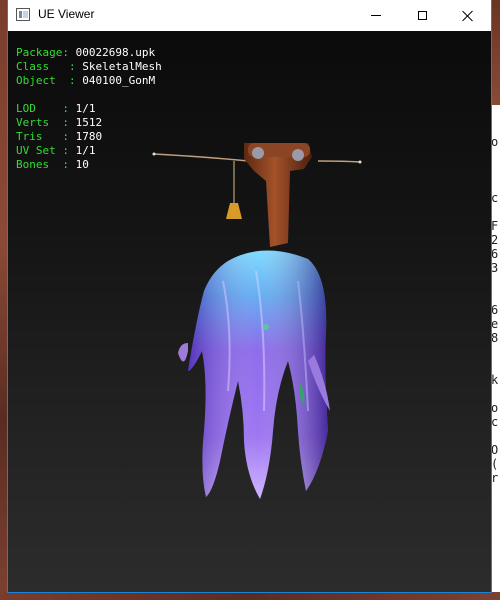  What do you see at coordinates (4, 300) in the screenshot?
I see `desktop-background-left` at bounding box center [4, 300].